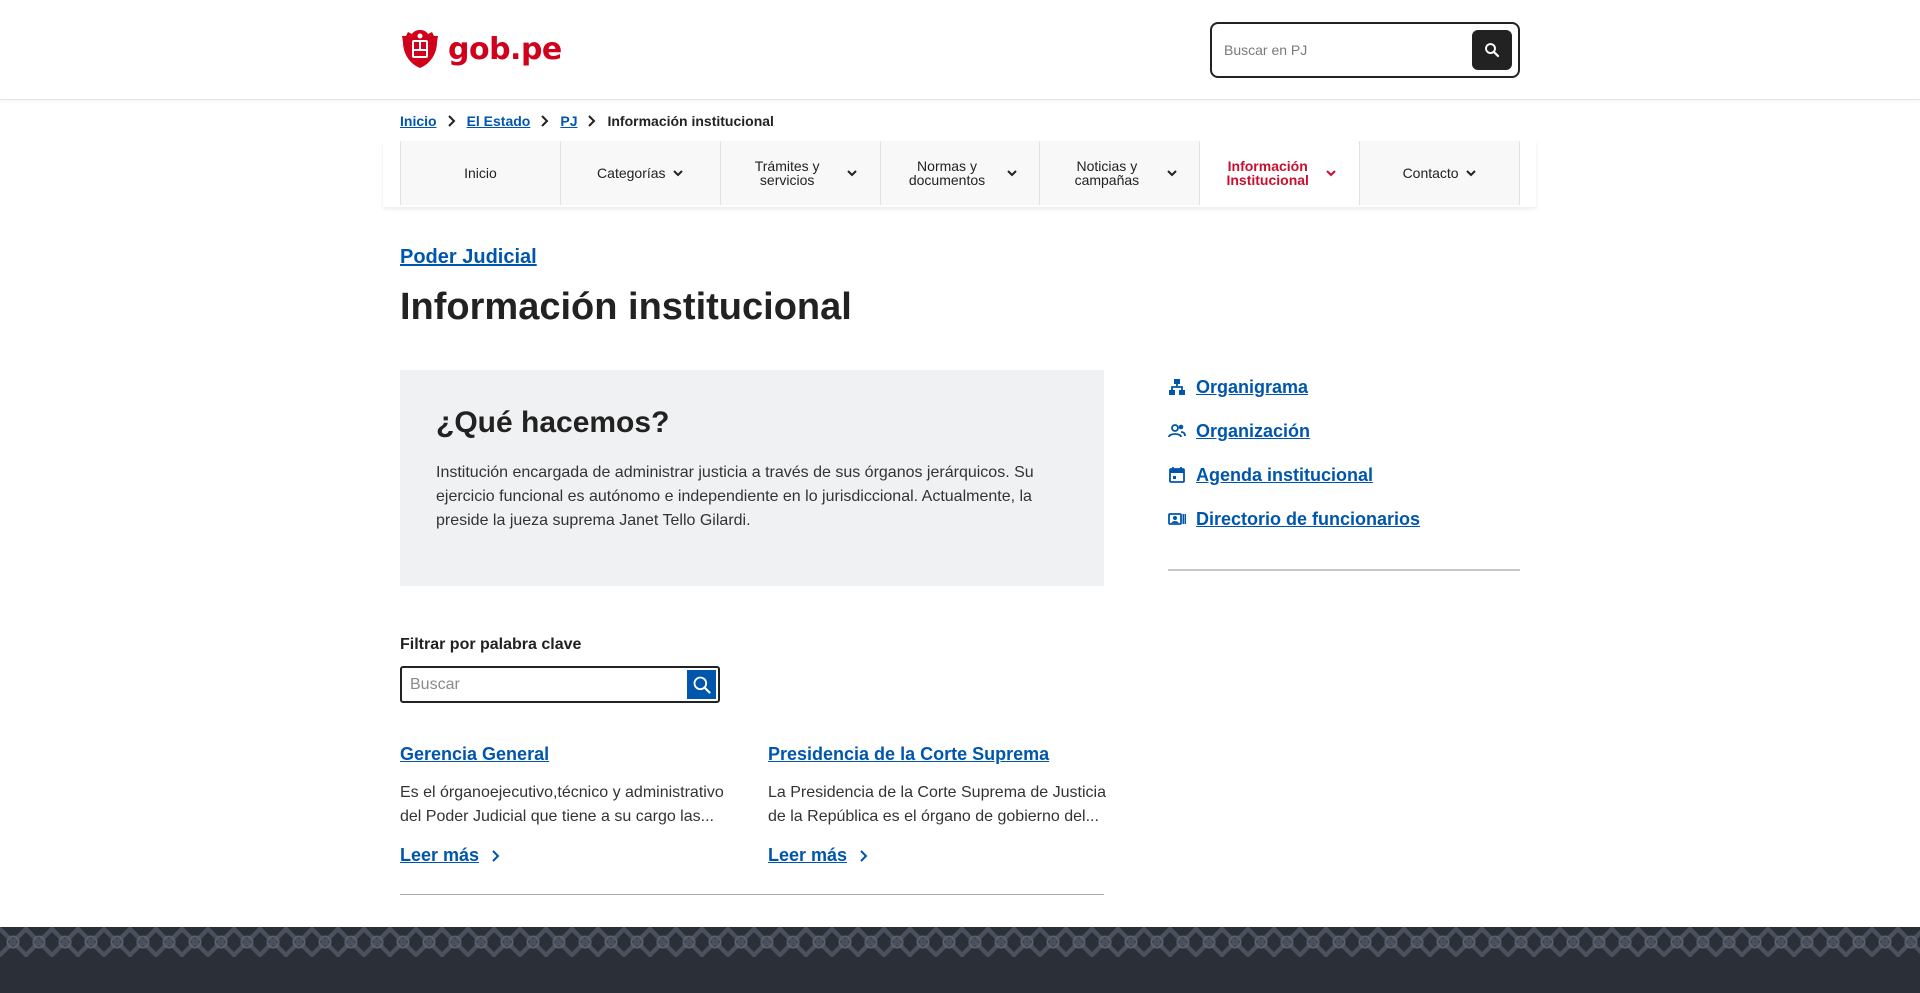 This screenshot has width=1920, height=993. Describe the element at coordinates (960, 975) in the screenshot. I see `site-footer` at that location.